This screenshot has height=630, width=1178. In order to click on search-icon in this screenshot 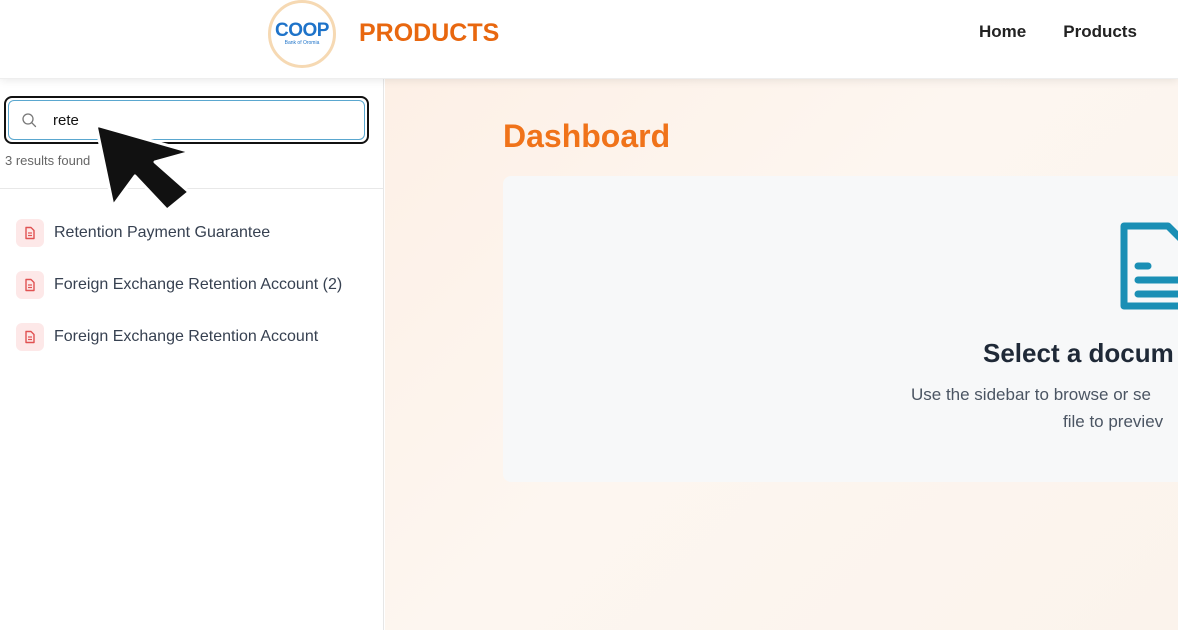, I will do `click(29, 120)`.